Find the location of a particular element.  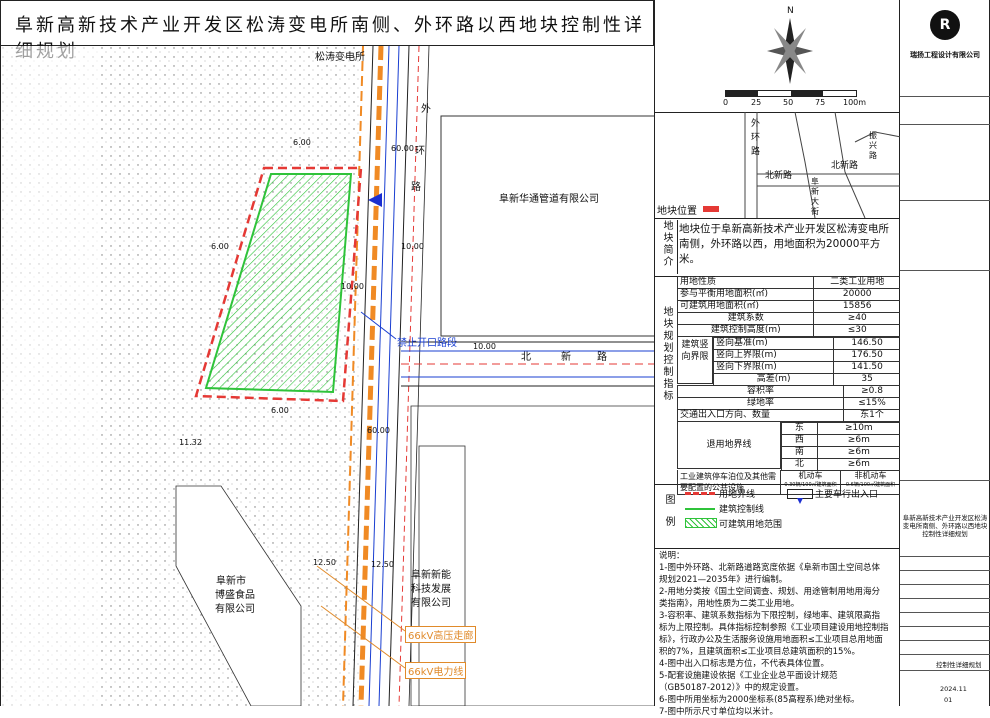

dim-label: 12.50 is located at coordinates (382, 564).